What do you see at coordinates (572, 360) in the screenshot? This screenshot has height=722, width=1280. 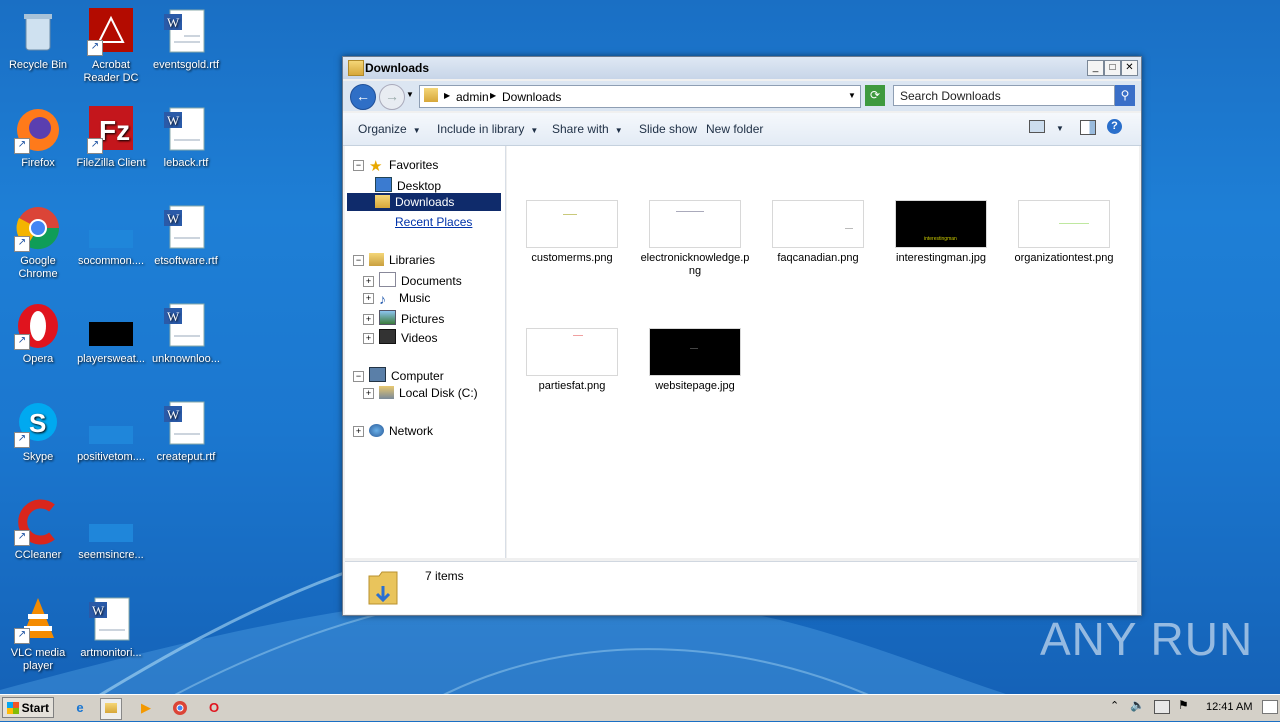 I see `file-item: partiesfat.png` at bounding box center [572, 360].